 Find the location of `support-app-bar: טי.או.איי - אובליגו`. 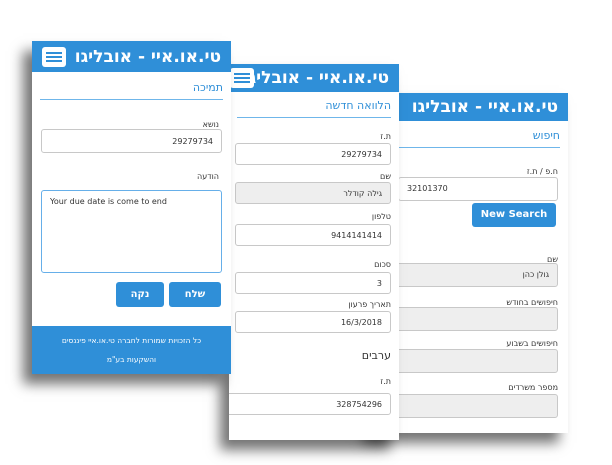

support-app-bar: טי.או.איי - אובליגו is located at coordinates (131, 56).